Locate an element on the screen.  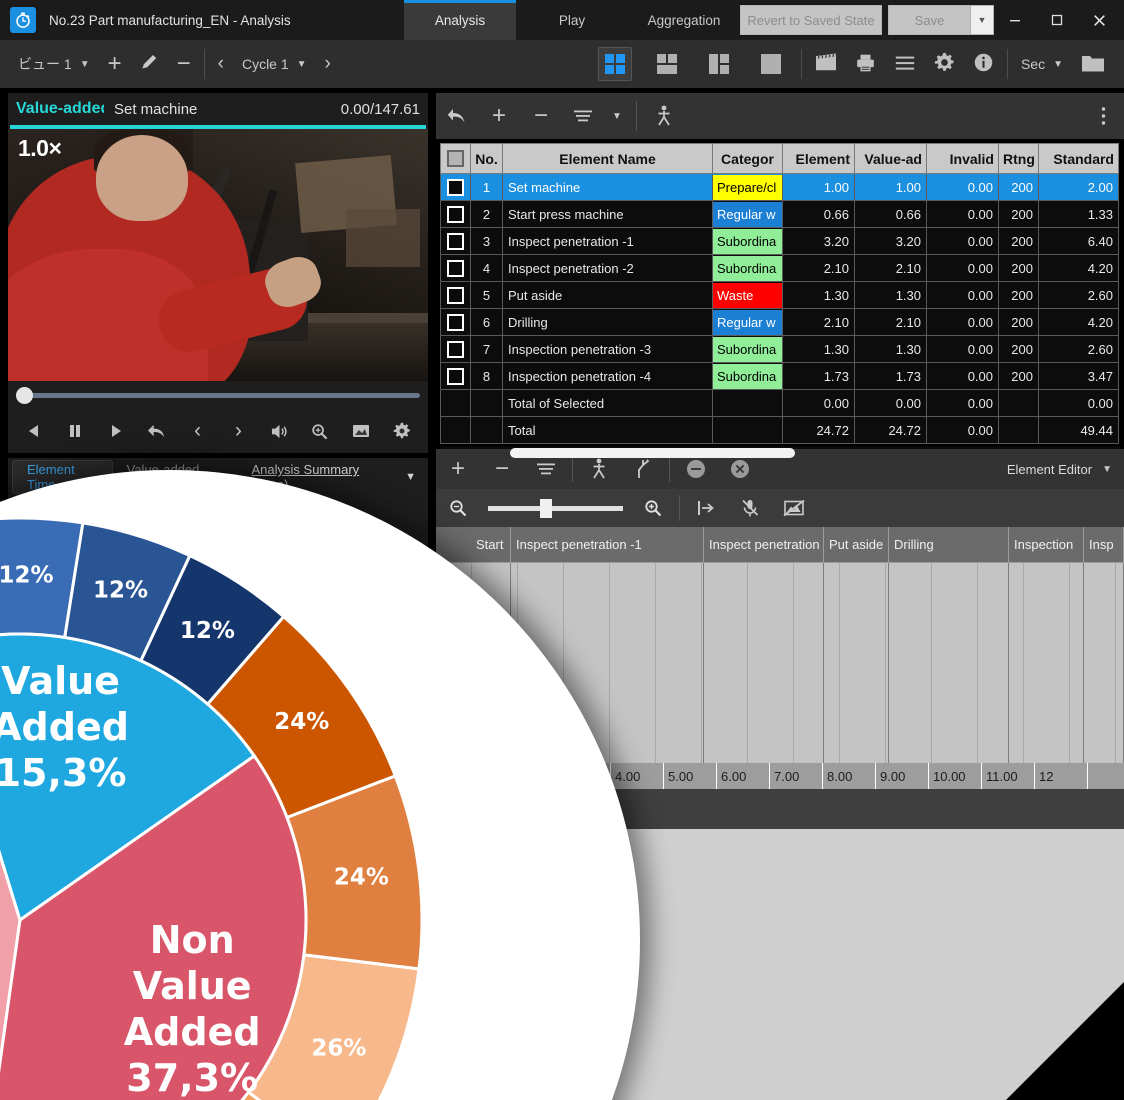
tab-play: Play is located at coordinates (572, 20).